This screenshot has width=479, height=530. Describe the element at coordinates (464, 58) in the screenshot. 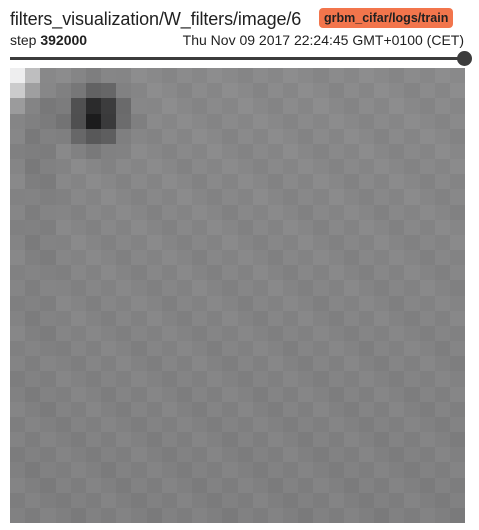

I see `slider-knob` at that location.